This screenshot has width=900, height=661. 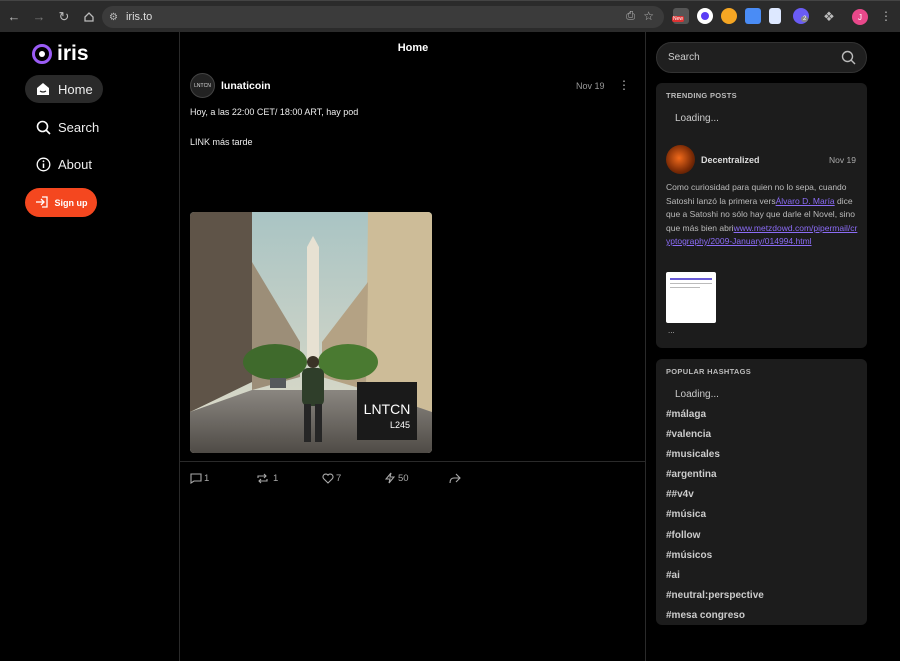 I want to click on repost-icon, so click(x=262, y=478).